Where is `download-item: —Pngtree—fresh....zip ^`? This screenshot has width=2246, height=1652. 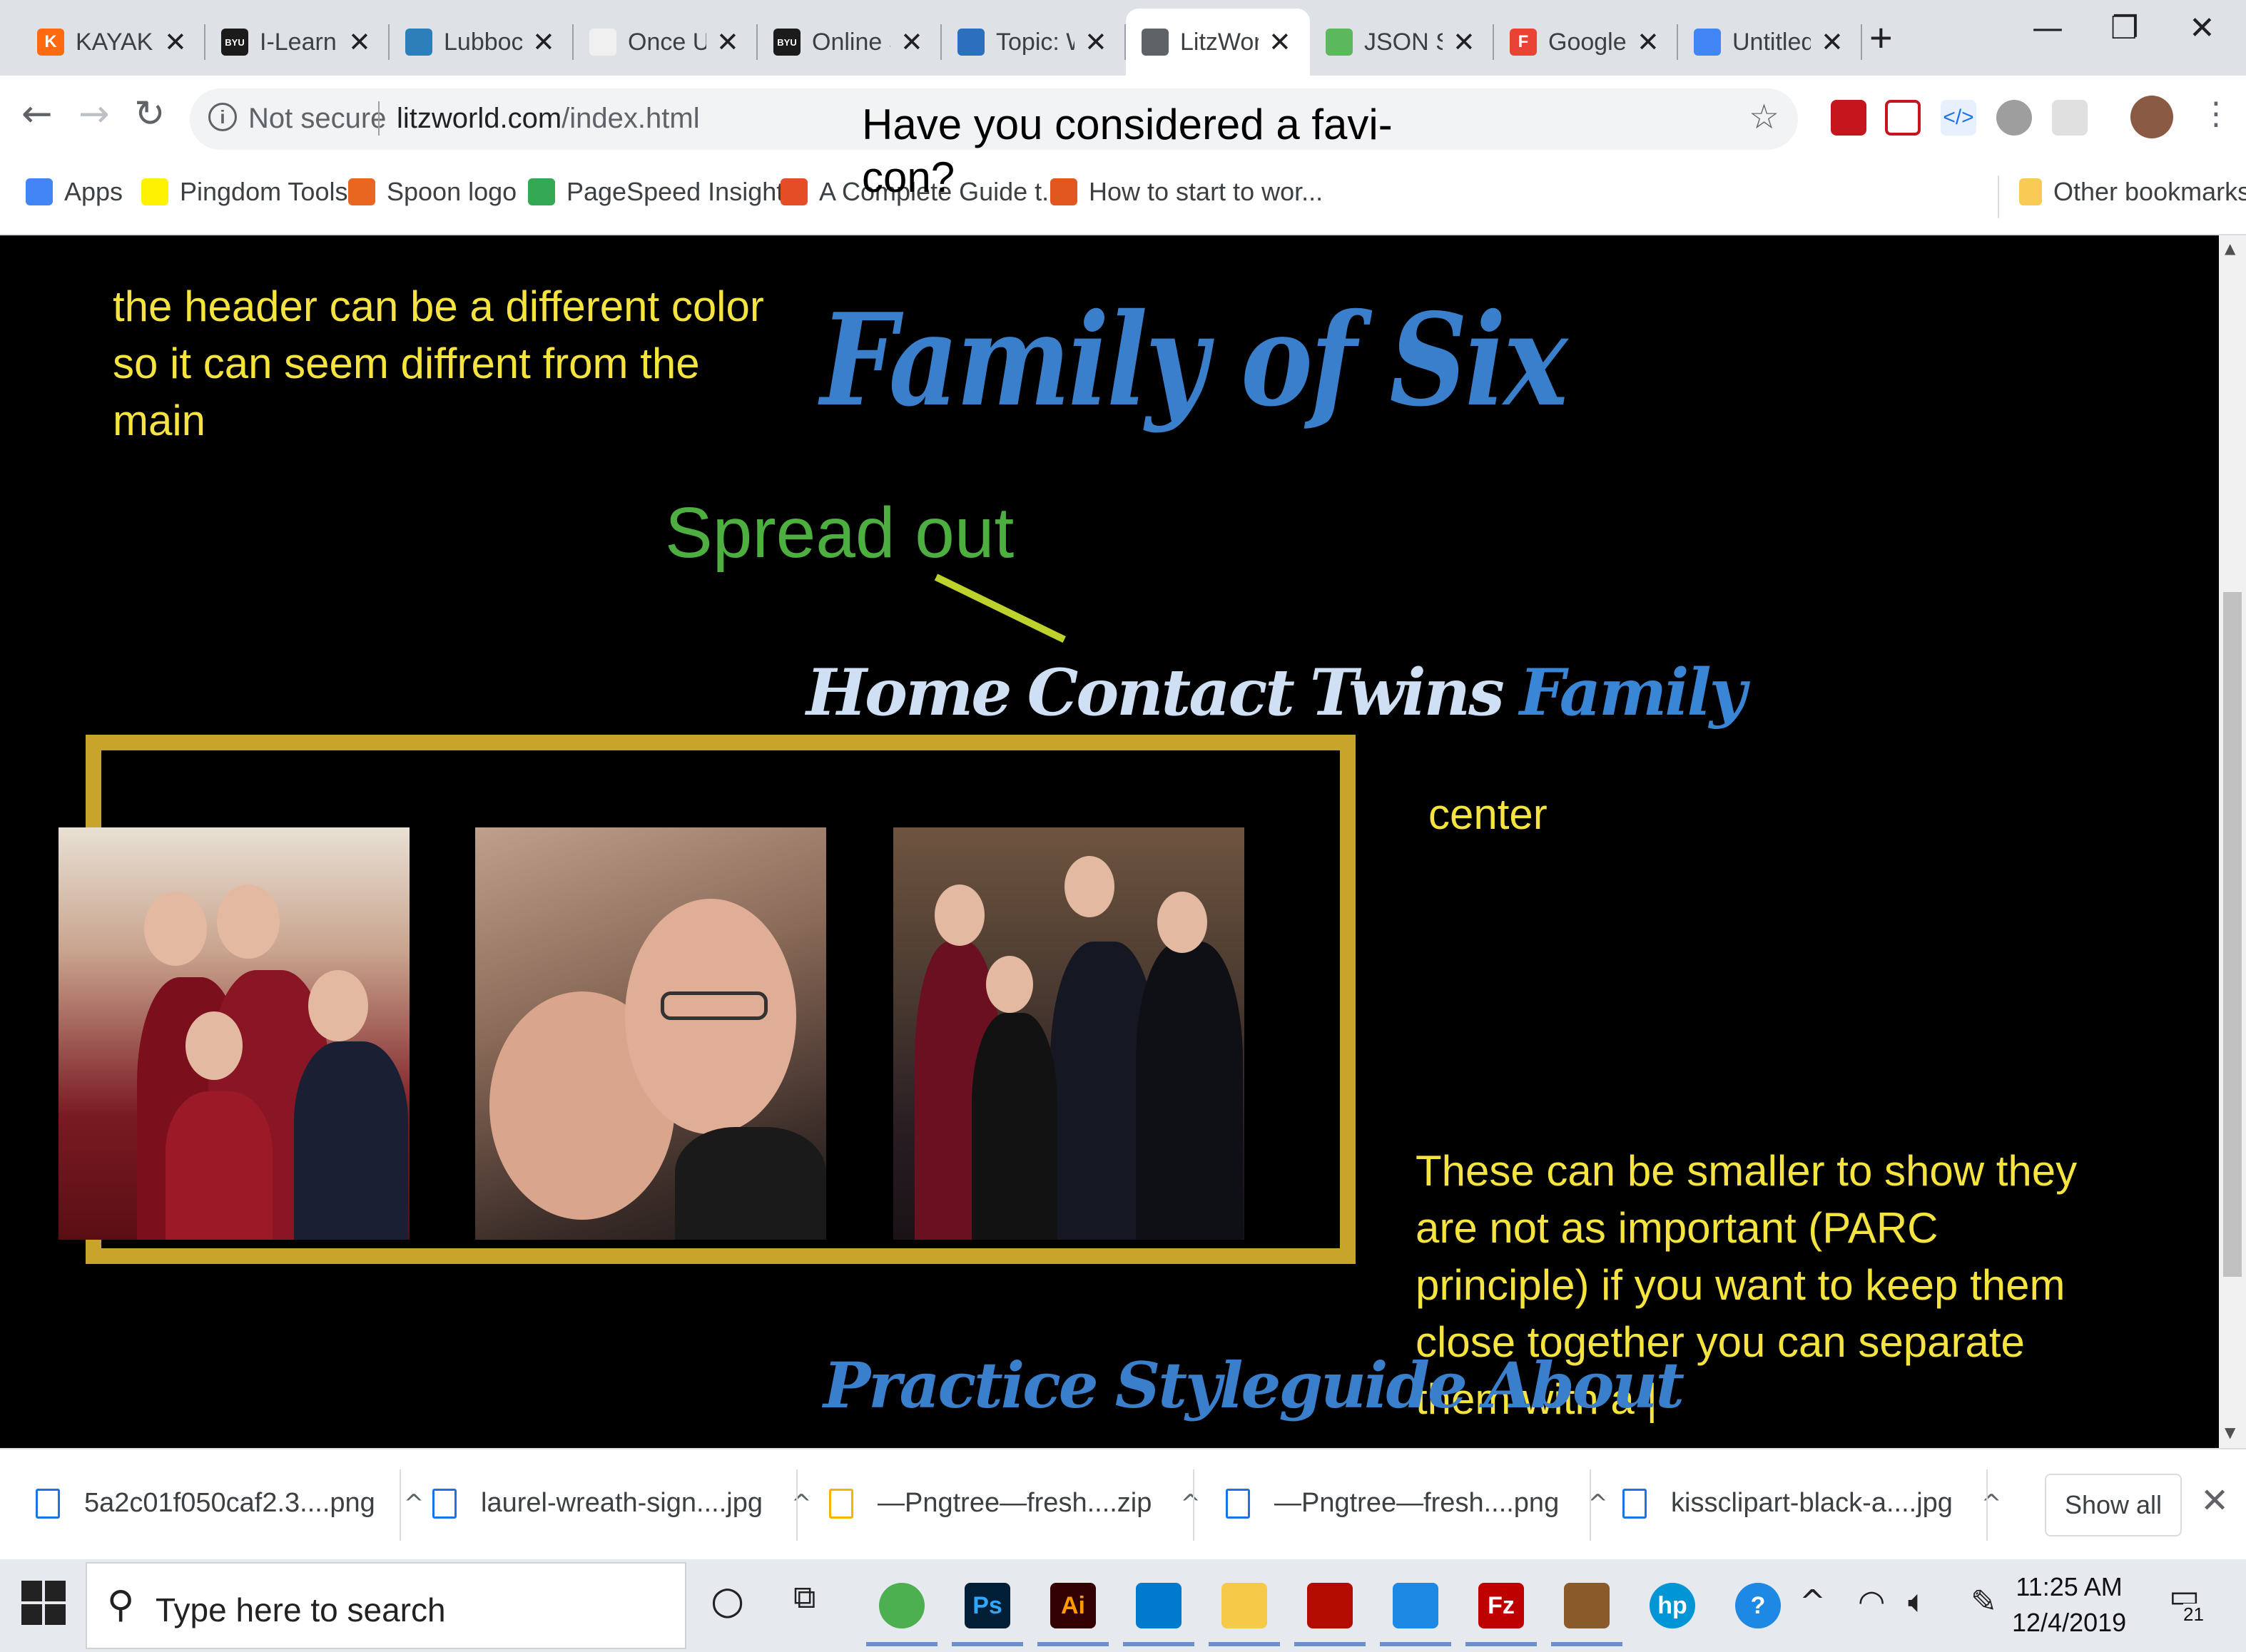
download-item: —Pngtree—fresh....zip ^ is located at coordinates (1015, 1503).